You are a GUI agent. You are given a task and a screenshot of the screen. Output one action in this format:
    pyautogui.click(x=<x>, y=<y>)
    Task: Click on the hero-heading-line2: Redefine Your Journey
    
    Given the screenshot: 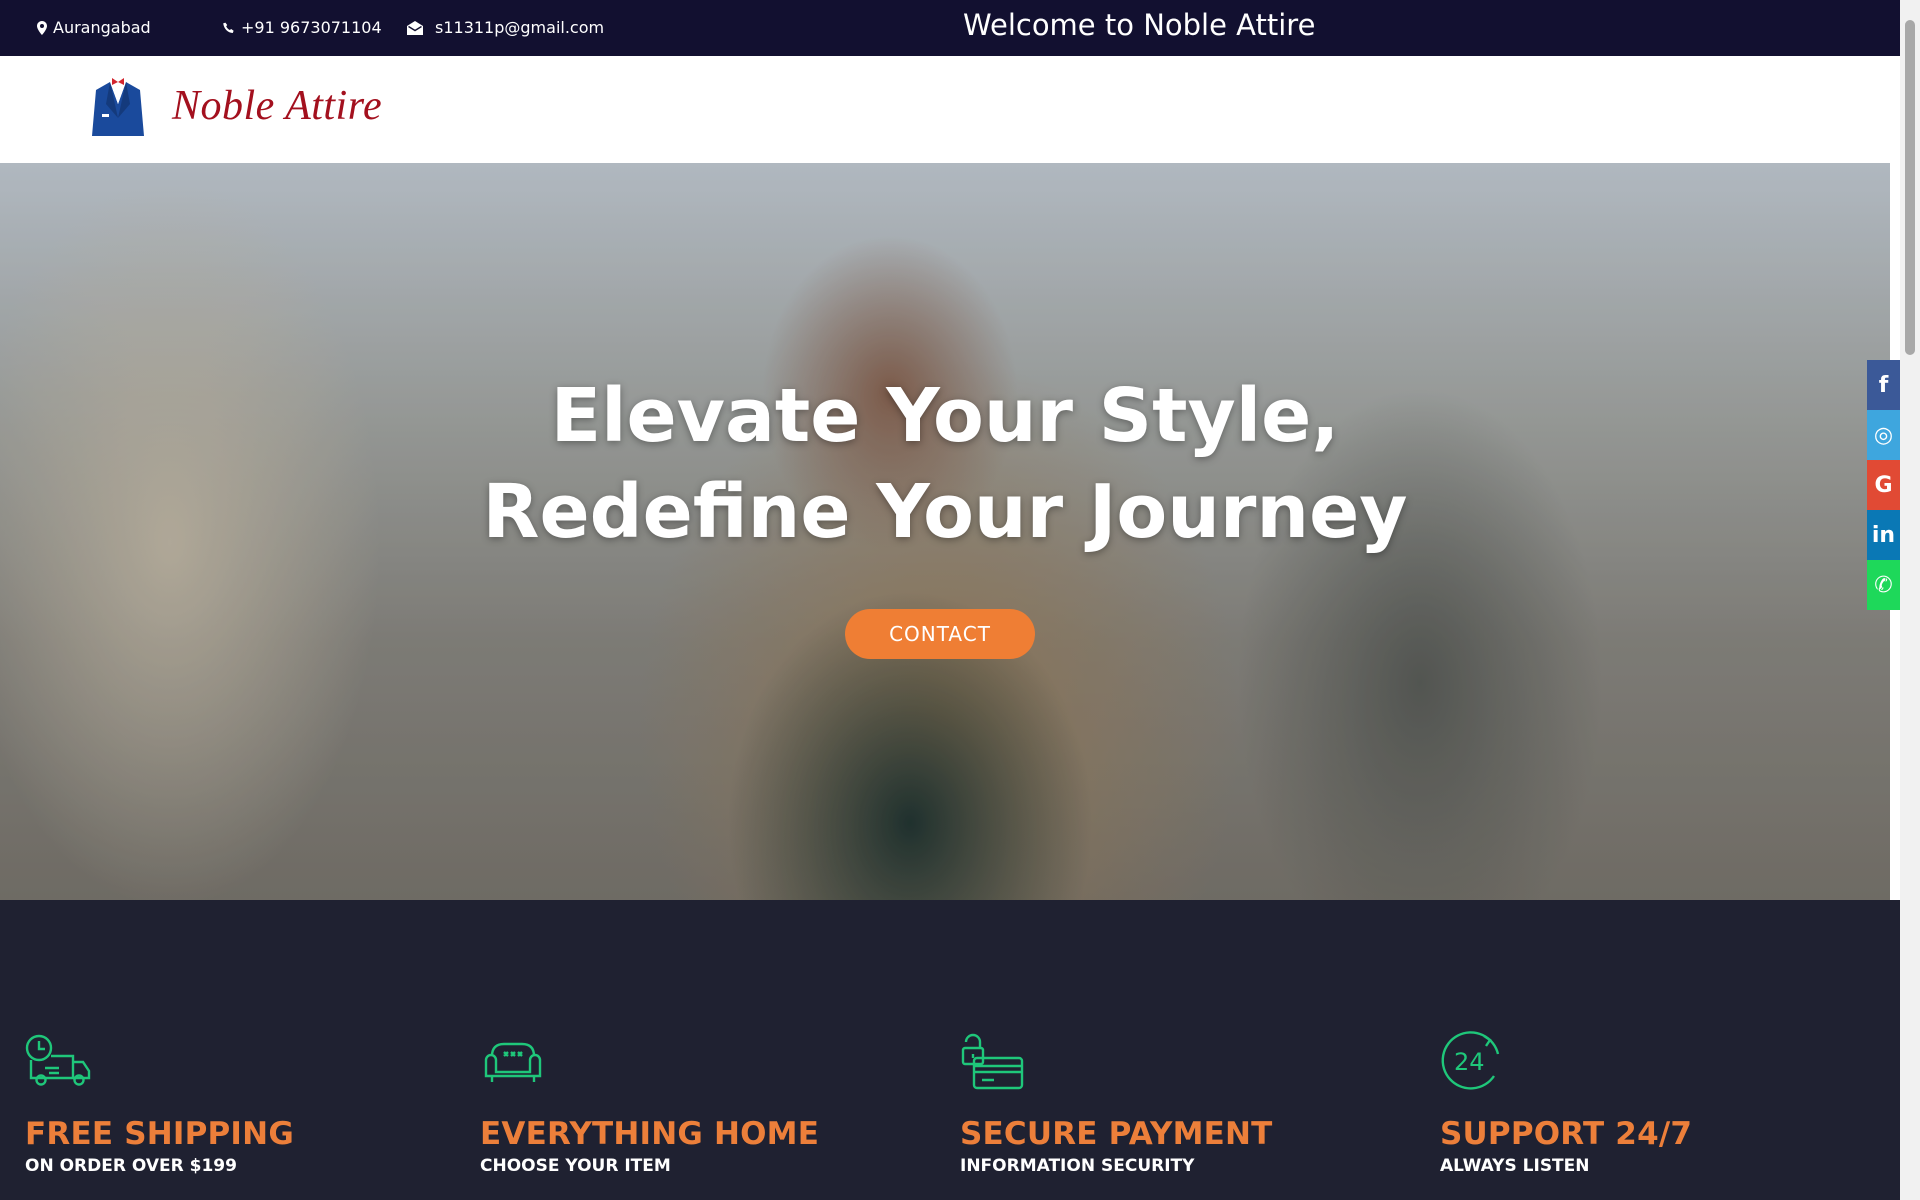 What is the action you would take?
    pyautogui.click(x=945, y=512)
    